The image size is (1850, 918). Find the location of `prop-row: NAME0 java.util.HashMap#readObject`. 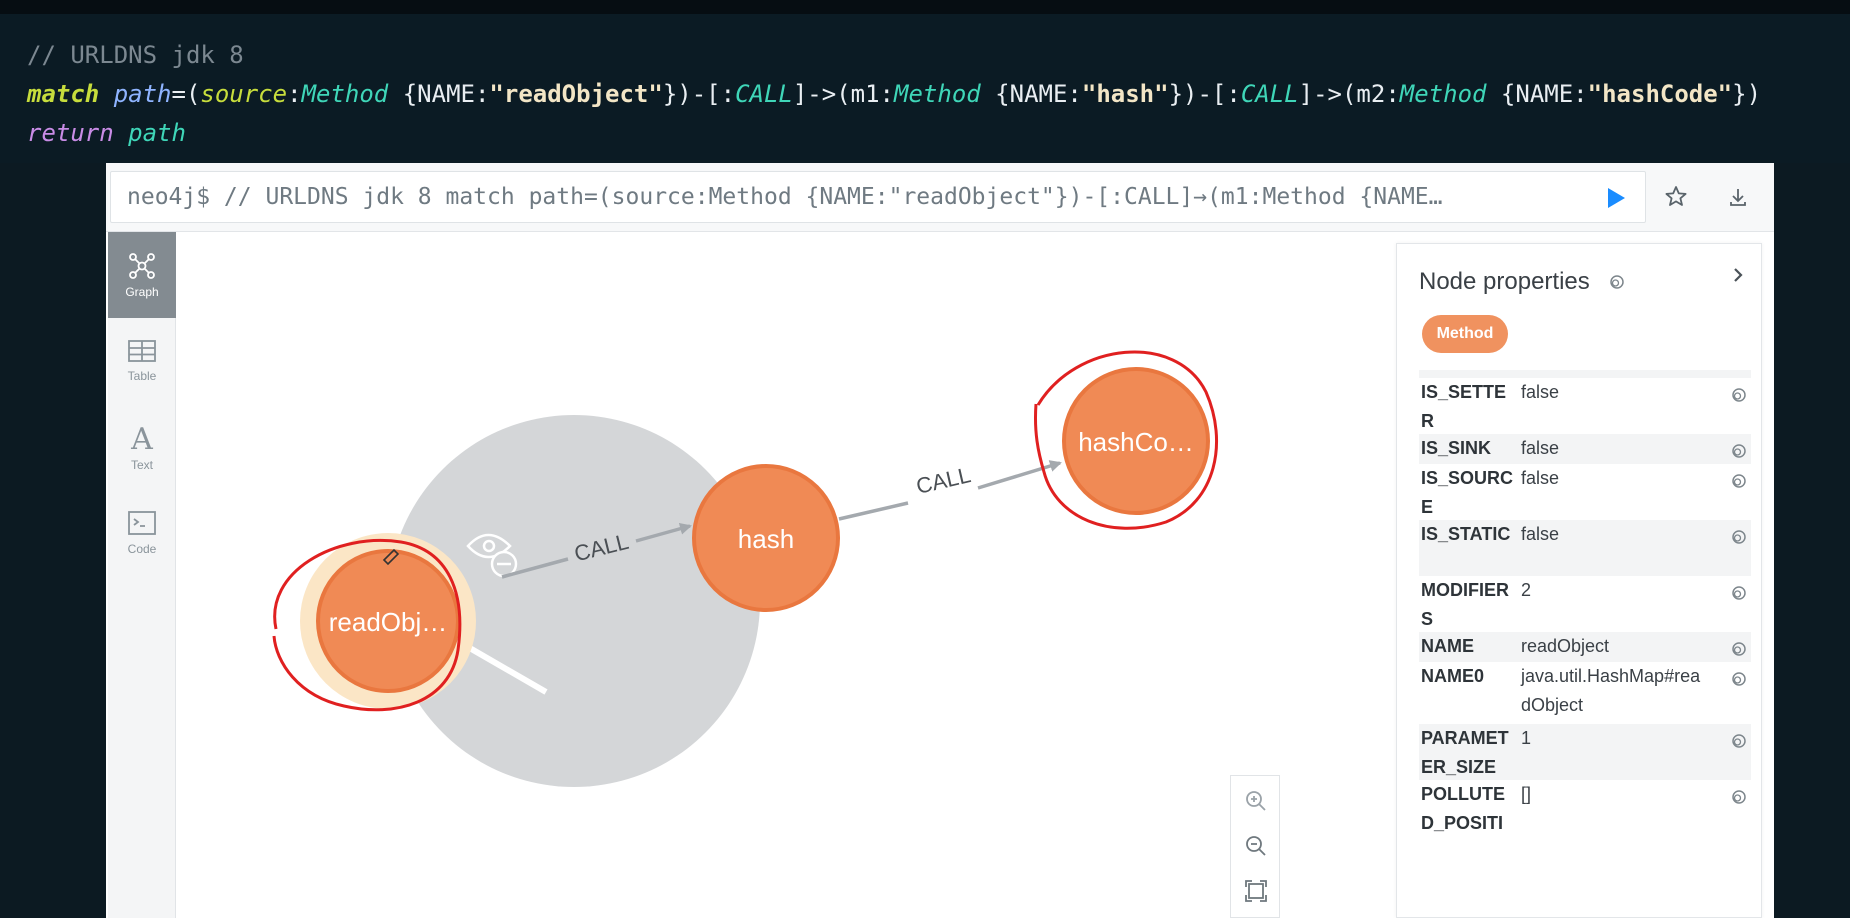

prop-row: NAME0 java.util.HashMap#readObject is located at coordinates (1585, 693).